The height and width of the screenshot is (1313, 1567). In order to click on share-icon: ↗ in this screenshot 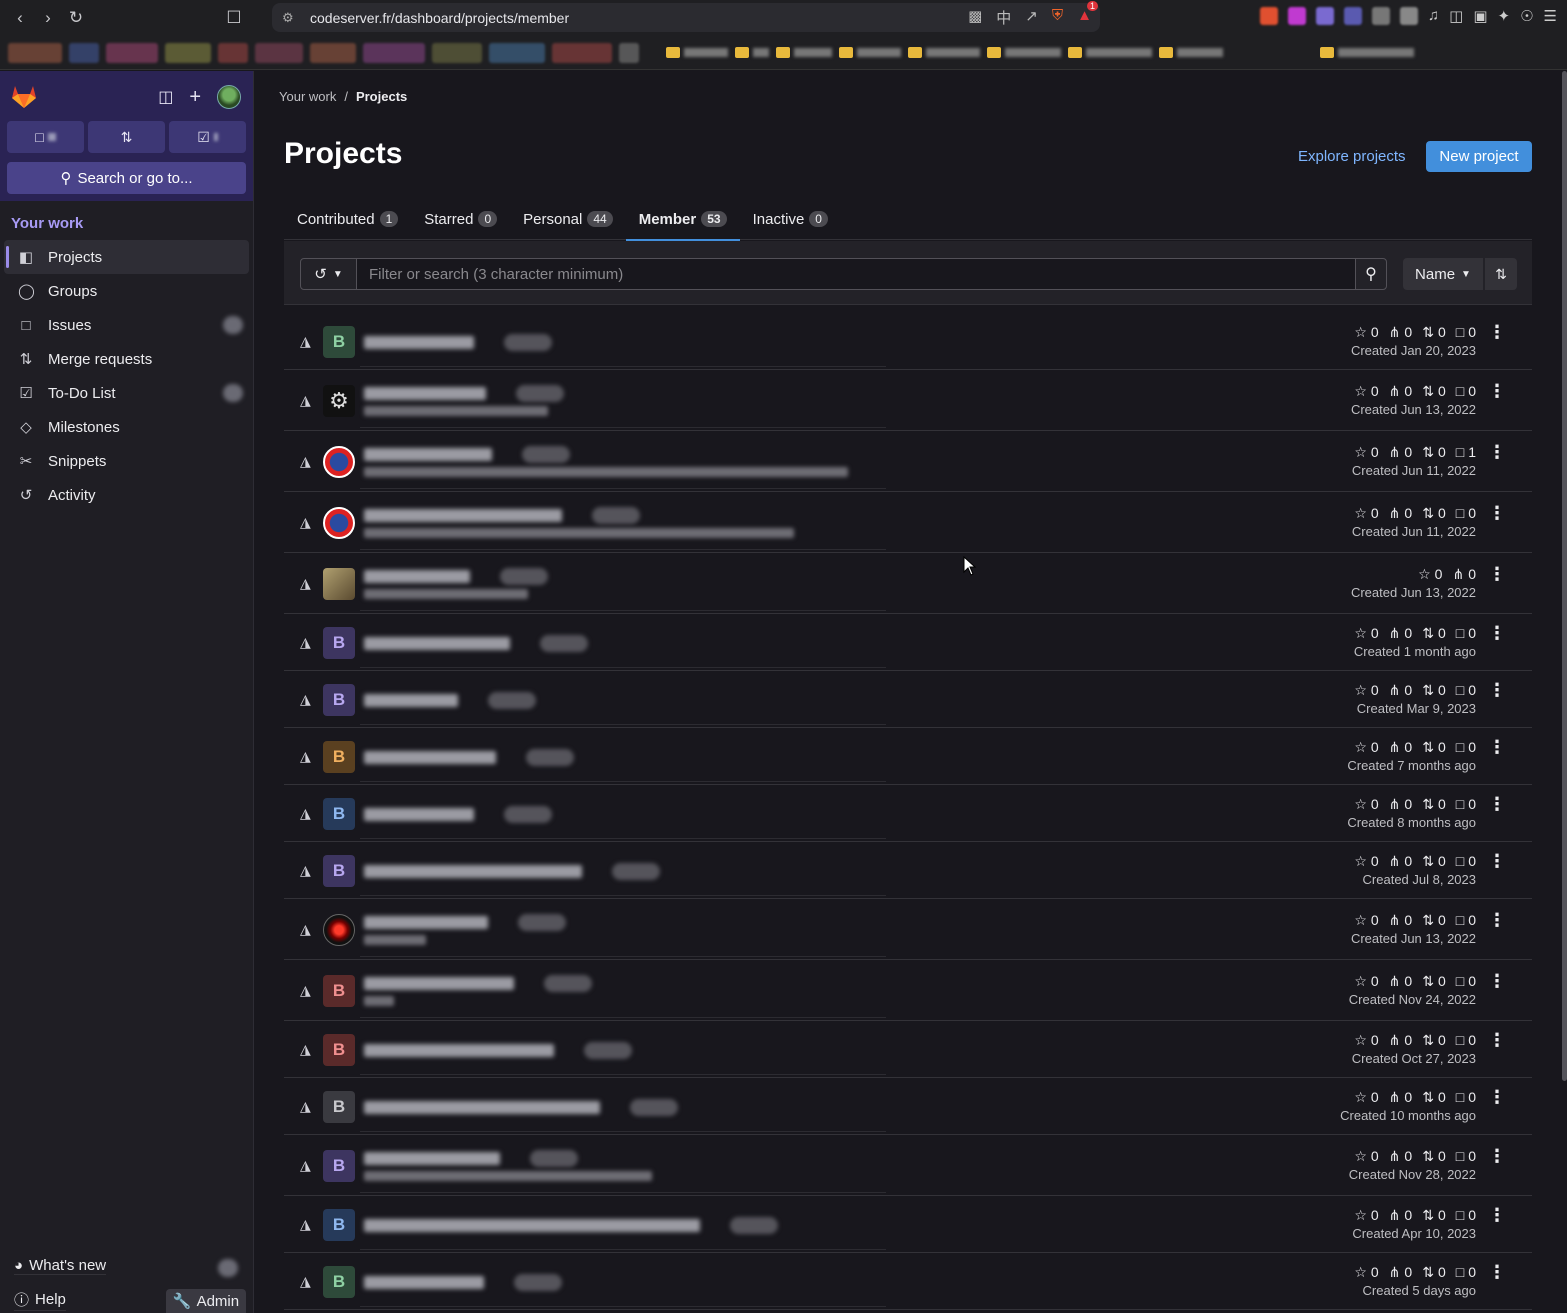, I will do `click(1031, 17)`.